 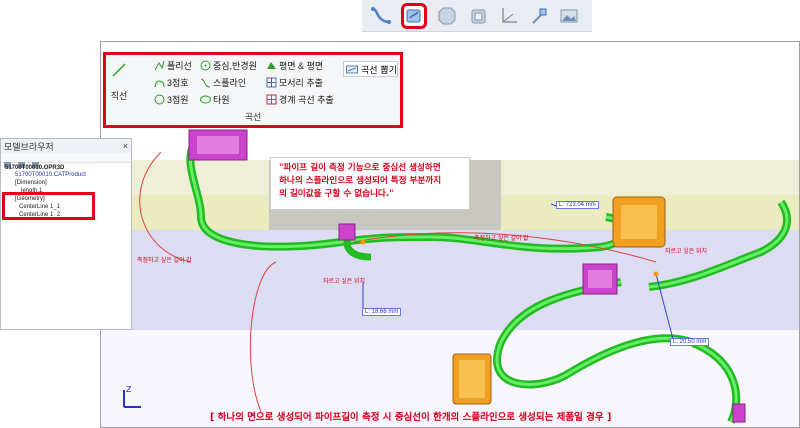 I want to click on line-tool: 직선, so click(x=119, y=81).